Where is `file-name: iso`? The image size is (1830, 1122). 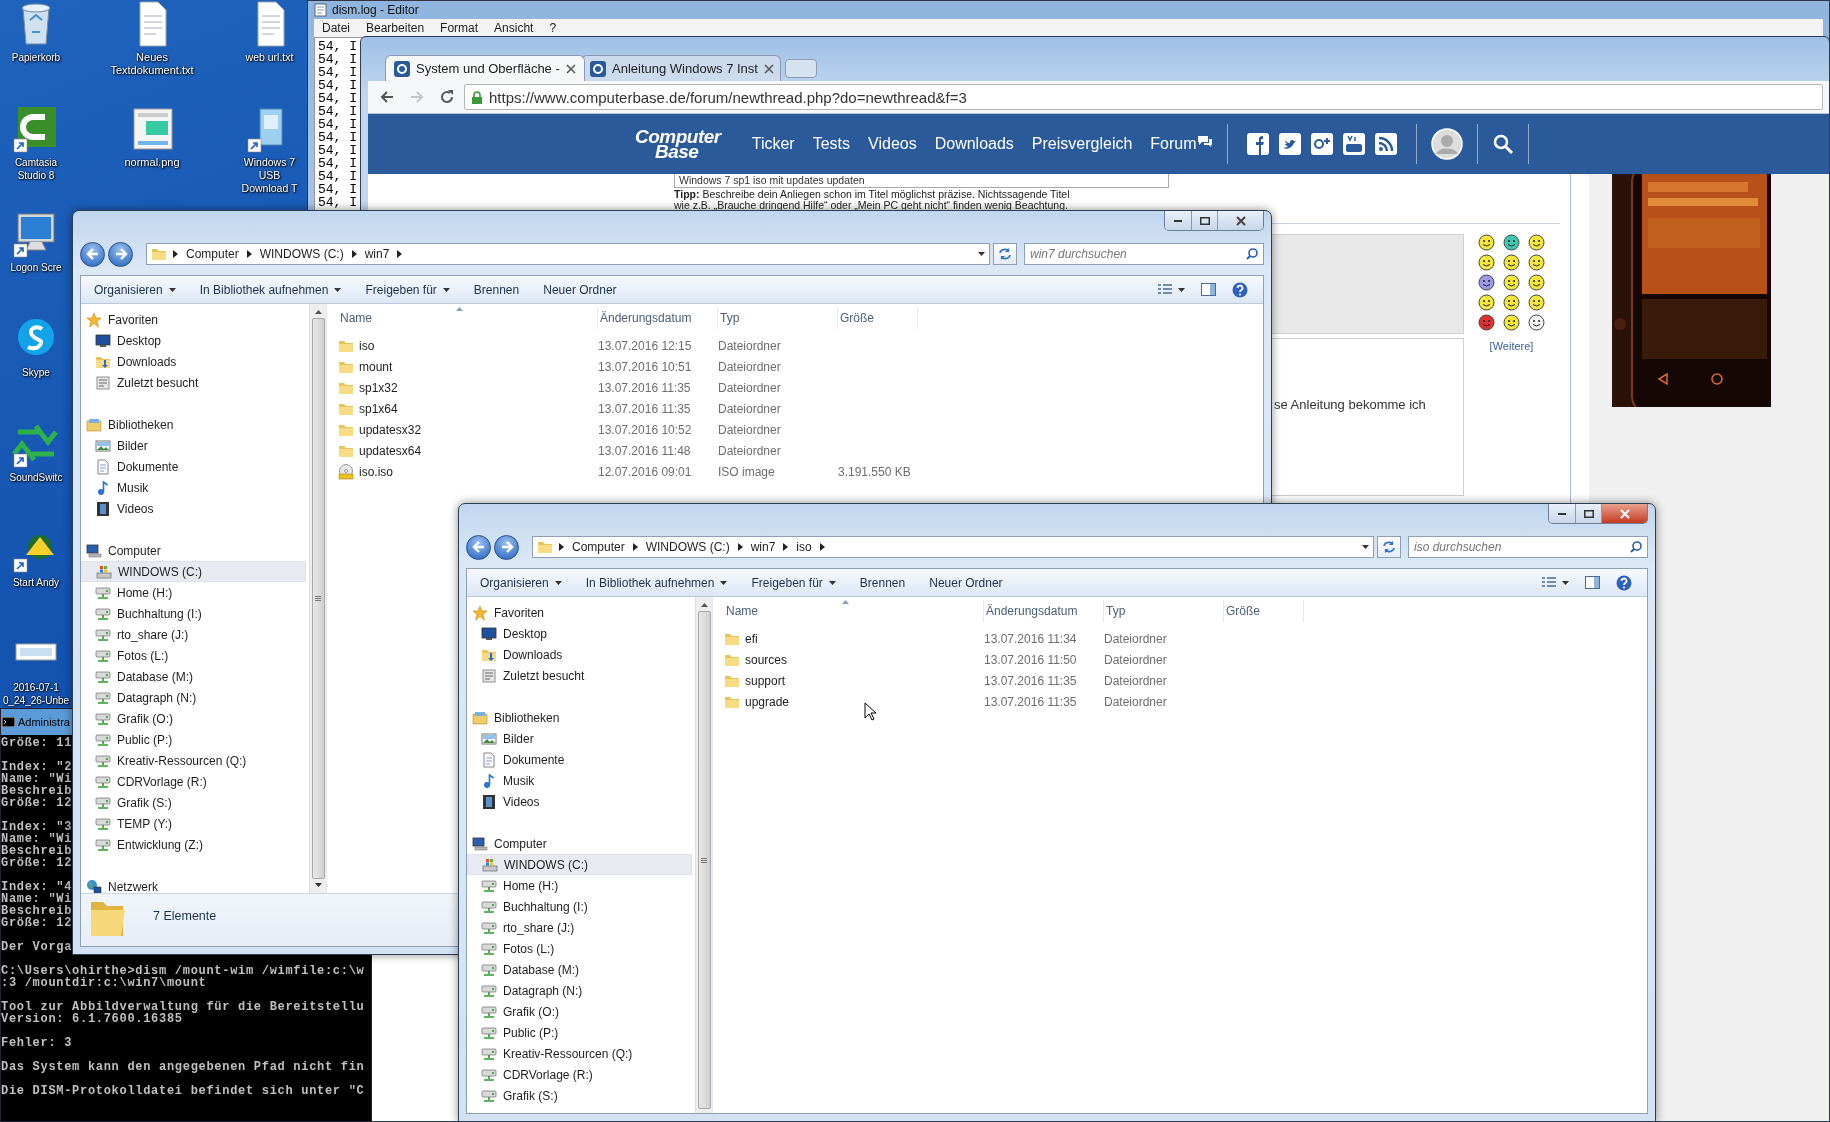
file-name: iso is located at coordinates (367, 345).